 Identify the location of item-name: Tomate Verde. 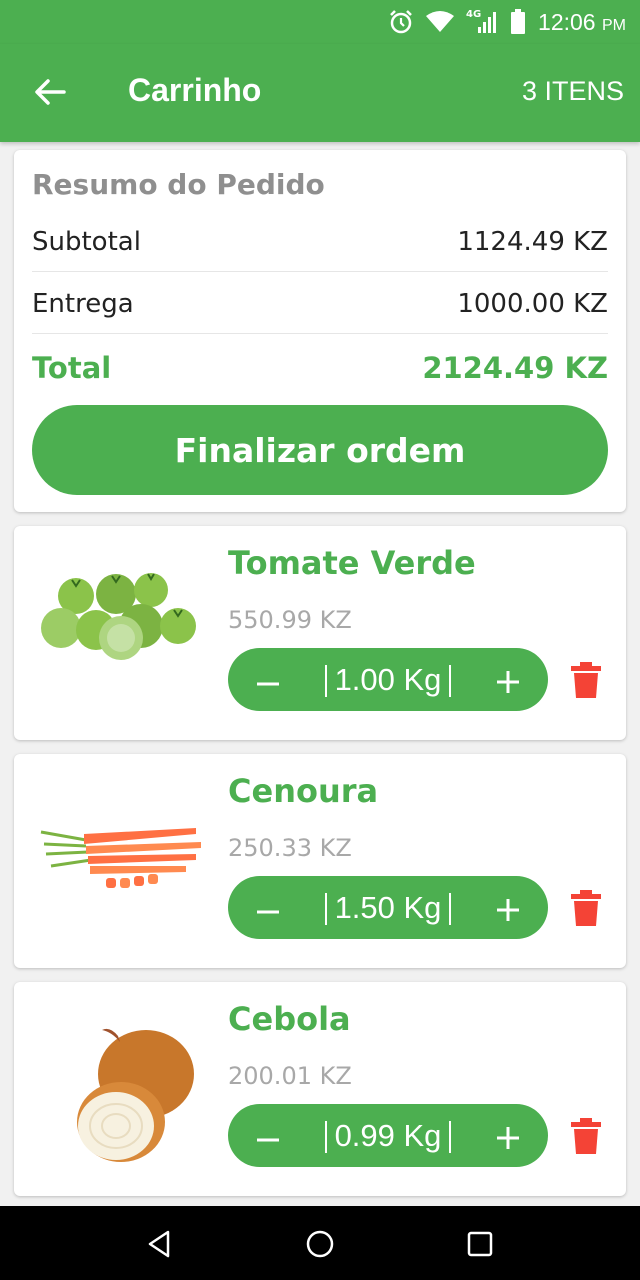
(352, 563).